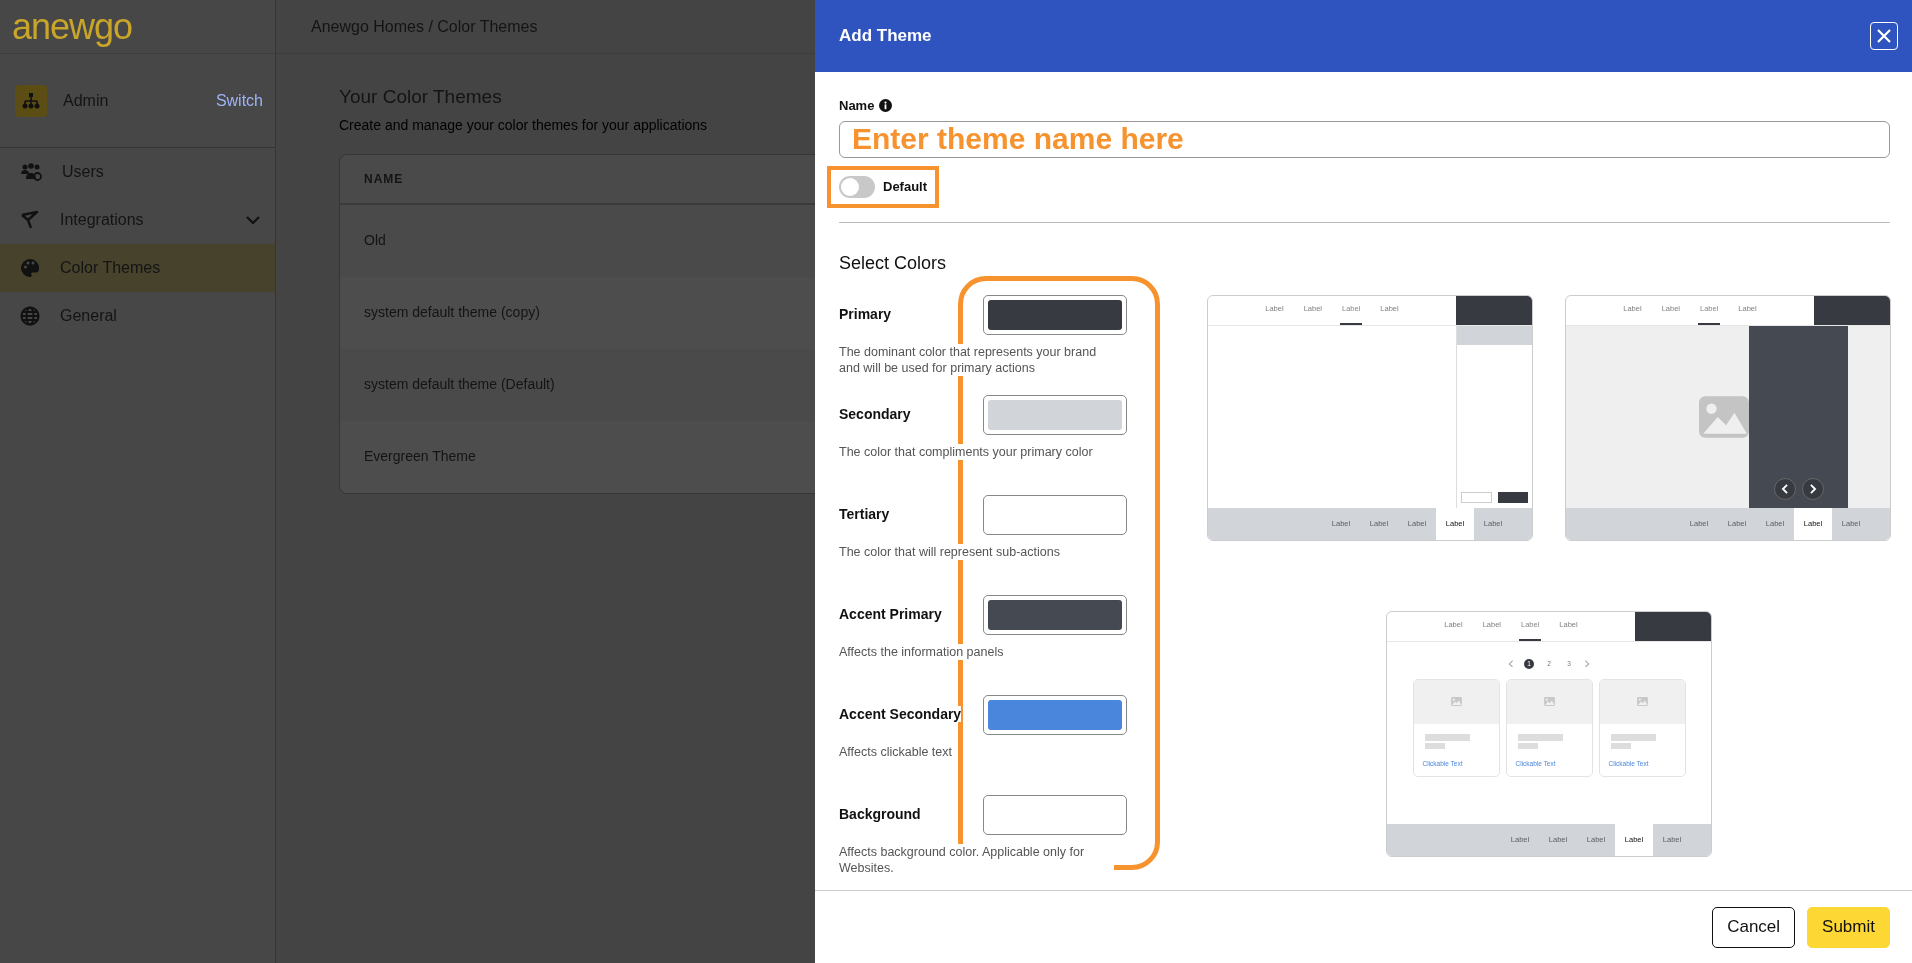 The width and height of the screenshot is (1912, 963). I want to click on close-icon, so click(1884, 36).